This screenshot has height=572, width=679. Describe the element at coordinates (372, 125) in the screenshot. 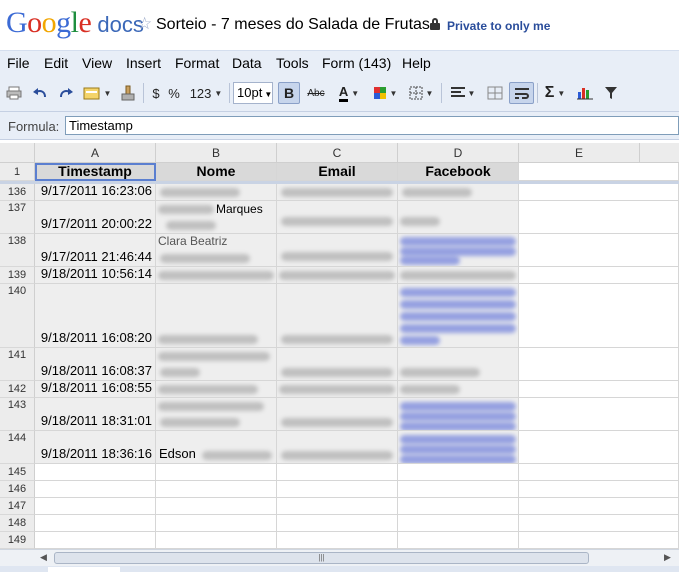

I see `formula-input: Timestamp` at that location.